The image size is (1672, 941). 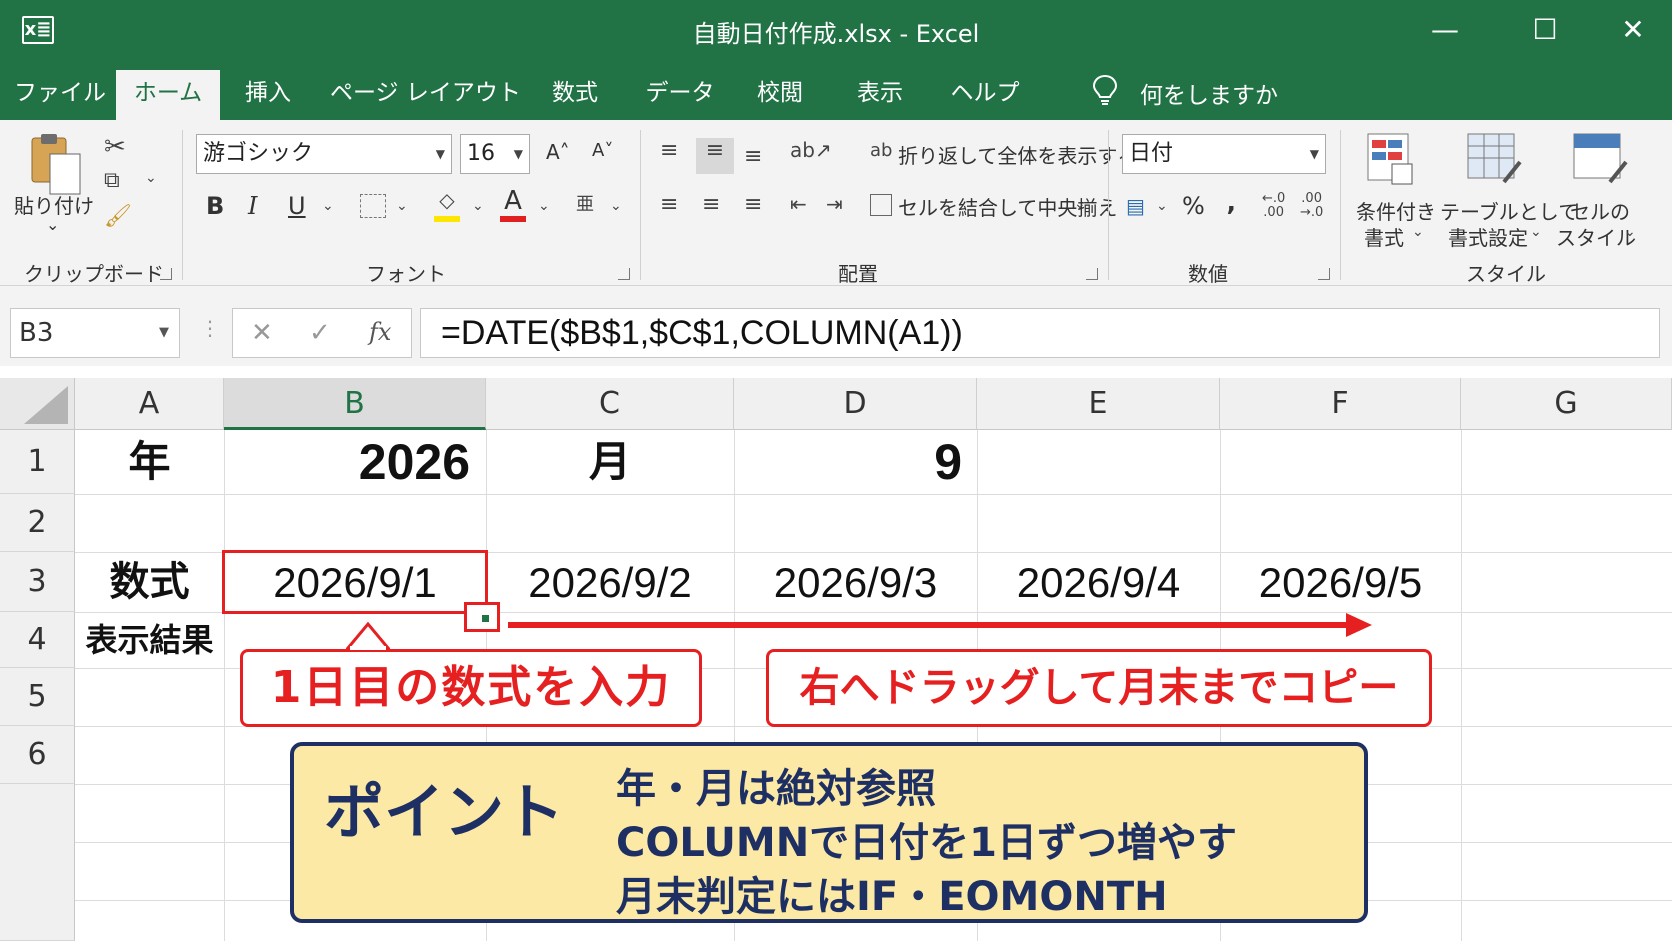 I want to click on row-header-4: 4, so click(x=37, y=640).